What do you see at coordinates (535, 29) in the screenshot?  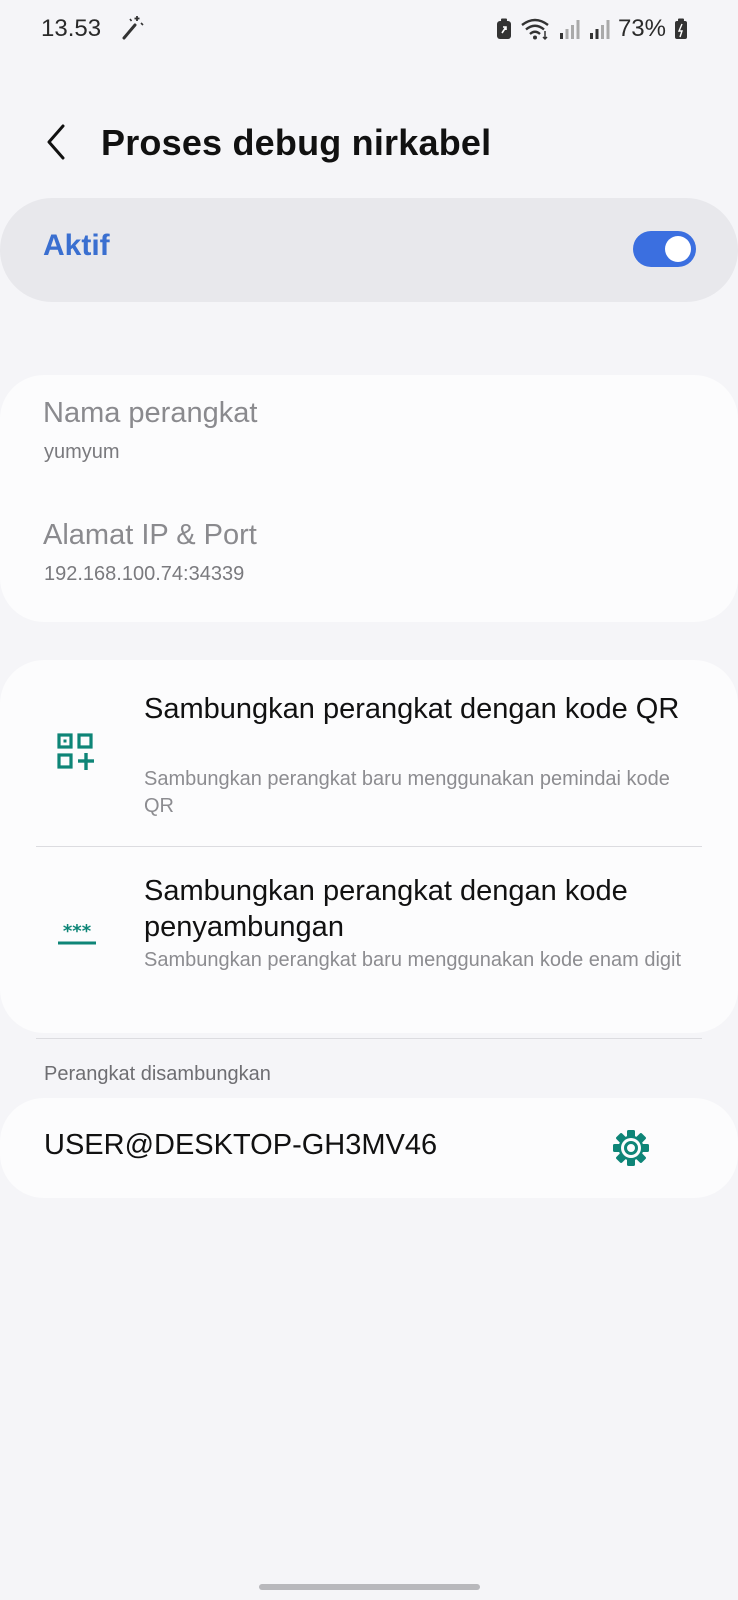 I see `wifi-icon` at bounding box center [535, 29].